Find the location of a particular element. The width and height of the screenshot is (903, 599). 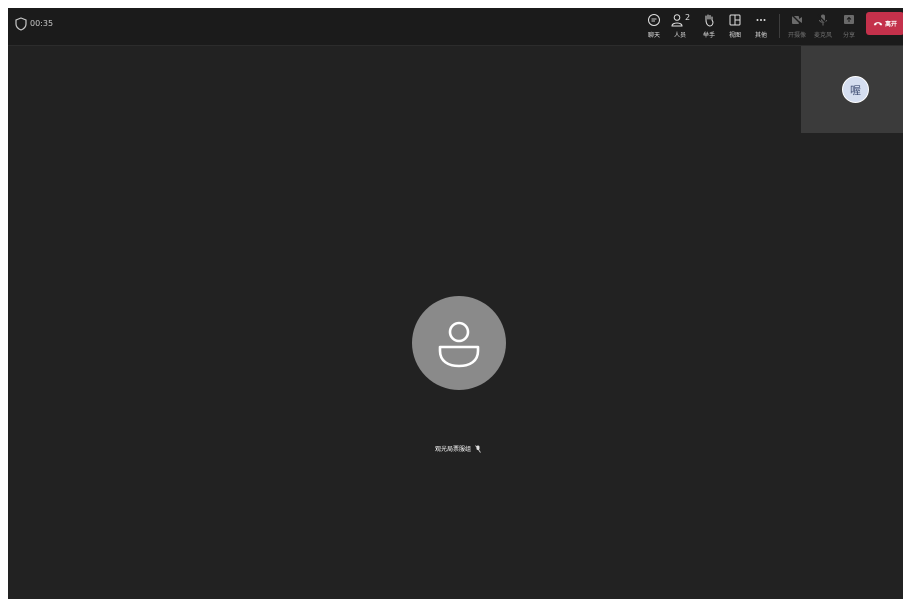

mic-icon is located at coordinates (823, 20).